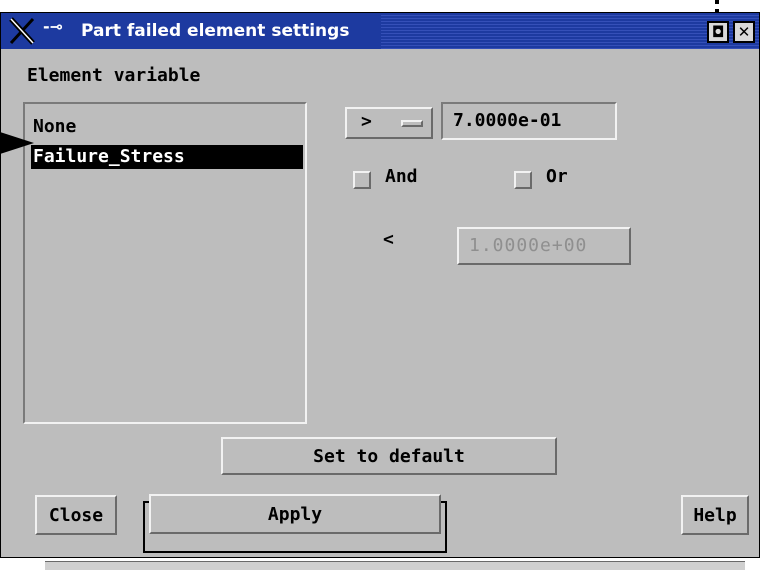 This screenshot has width=765, height=570. I want to click on help-button: Help, so click(715, 515).